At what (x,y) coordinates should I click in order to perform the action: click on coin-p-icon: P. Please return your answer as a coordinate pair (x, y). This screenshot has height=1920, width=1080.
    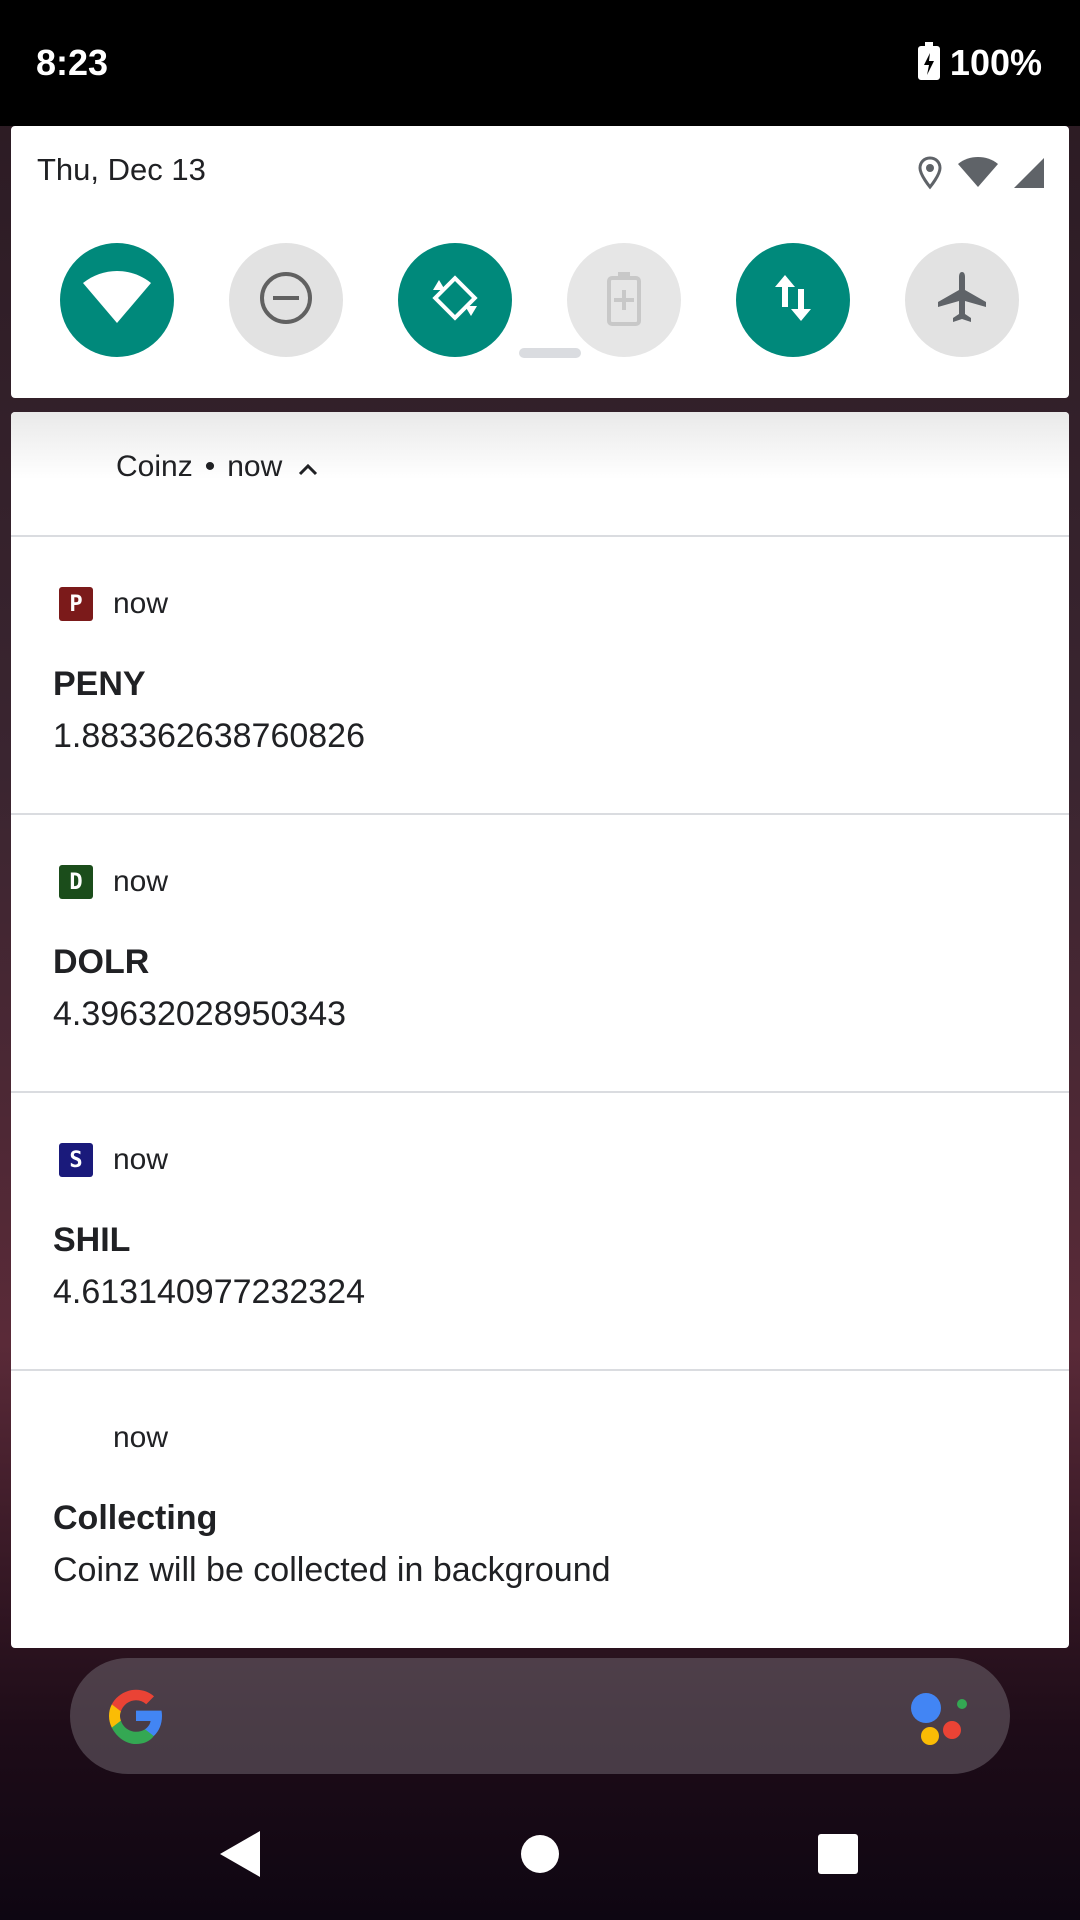
    Looking at the image, I should click on (76, 604).